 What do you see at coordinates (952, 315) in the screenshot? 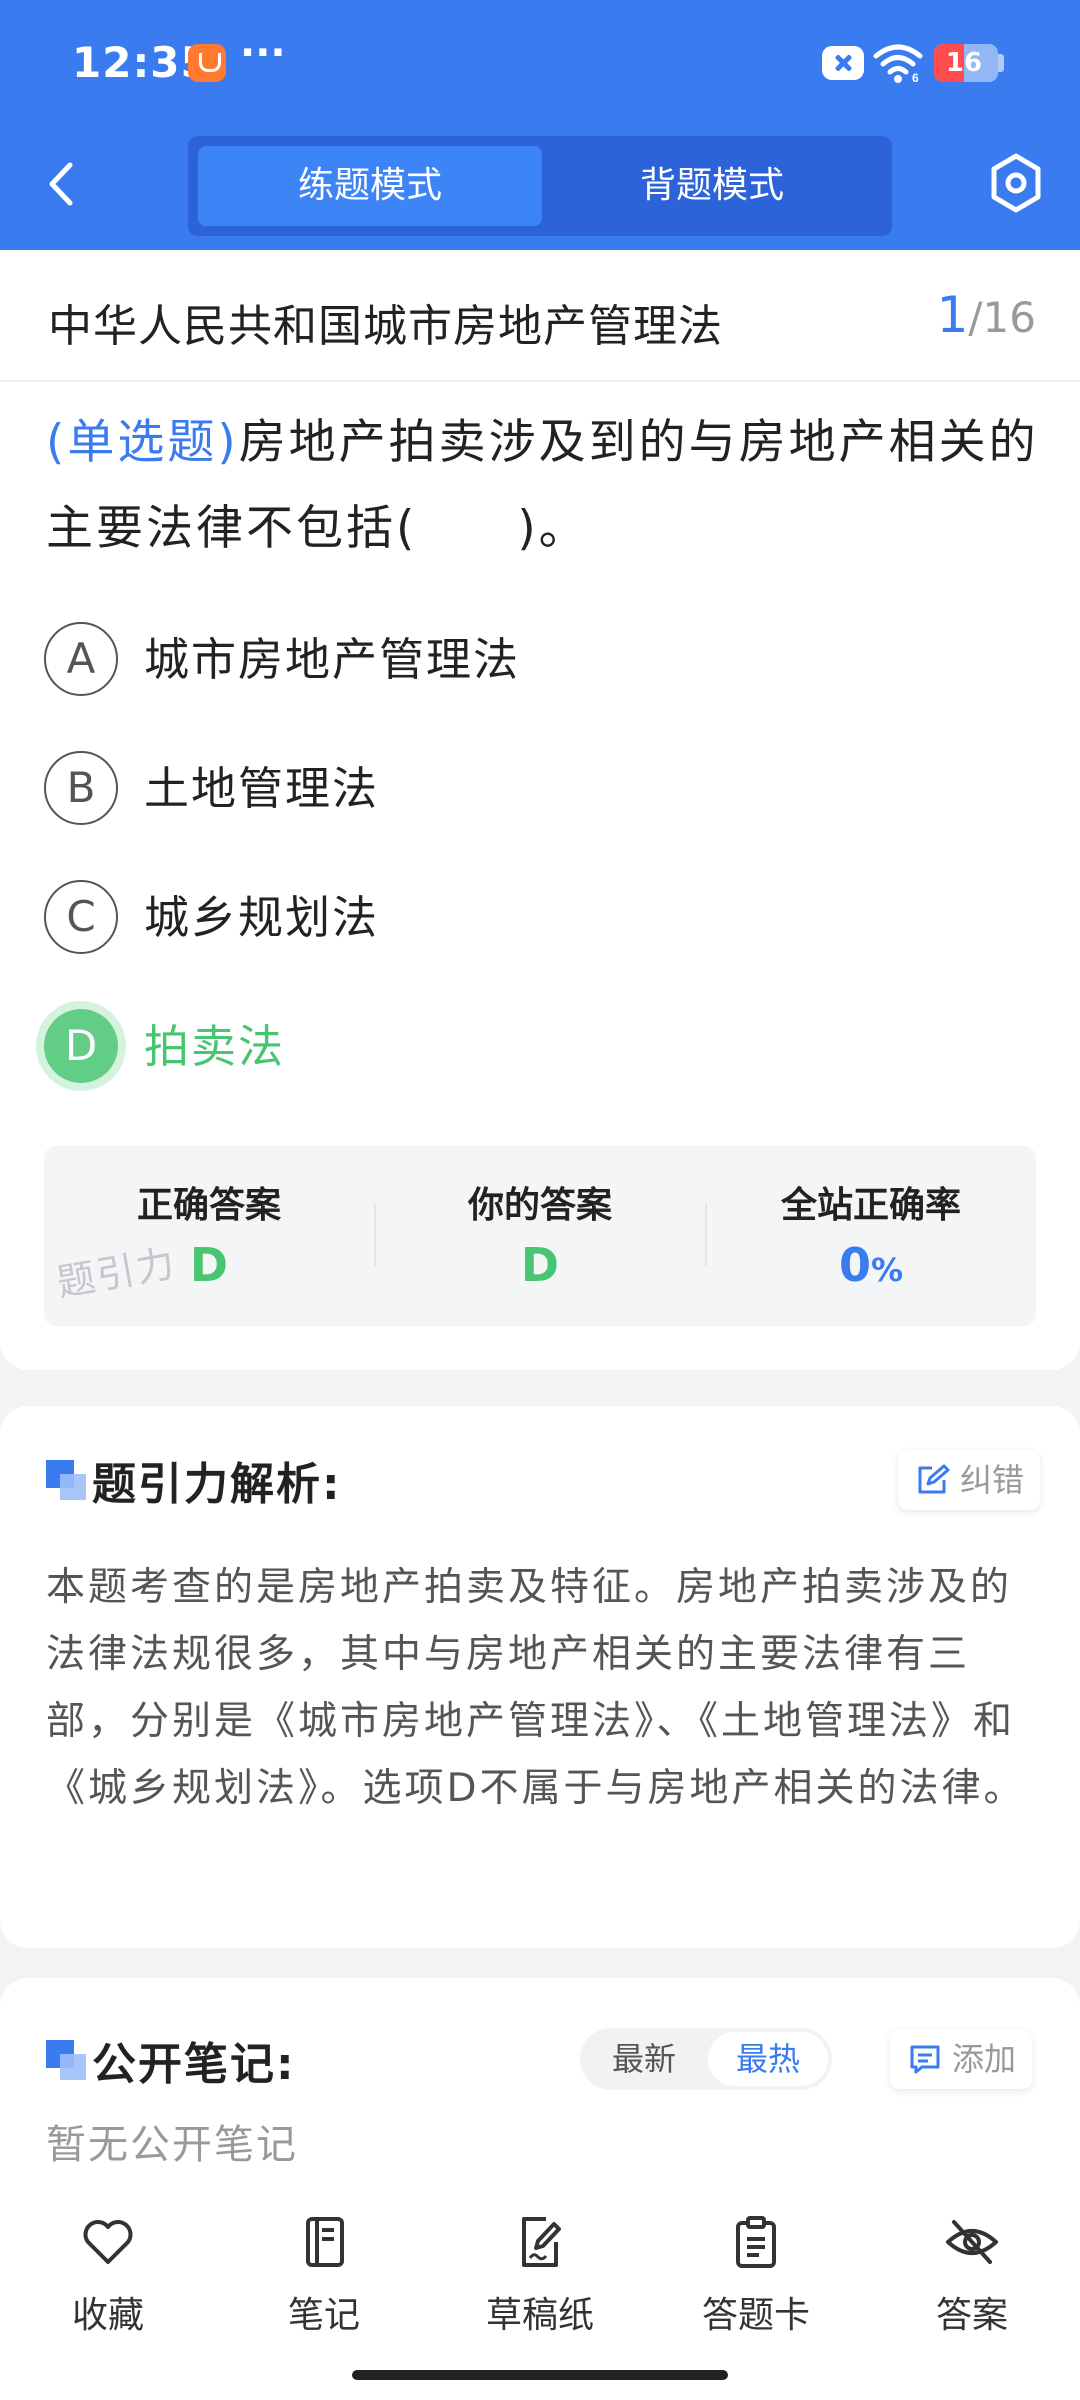
I see `progress-current: 1` at bounding box center [952, 315].